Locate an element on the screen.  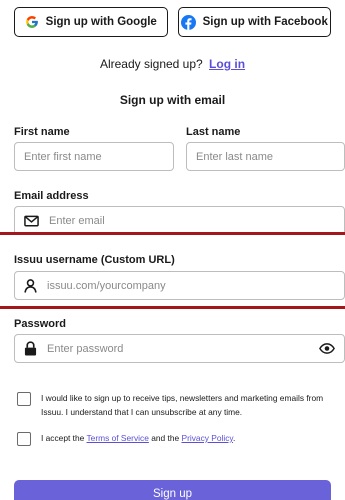
lock-icon is located at coordinates (30, 348).